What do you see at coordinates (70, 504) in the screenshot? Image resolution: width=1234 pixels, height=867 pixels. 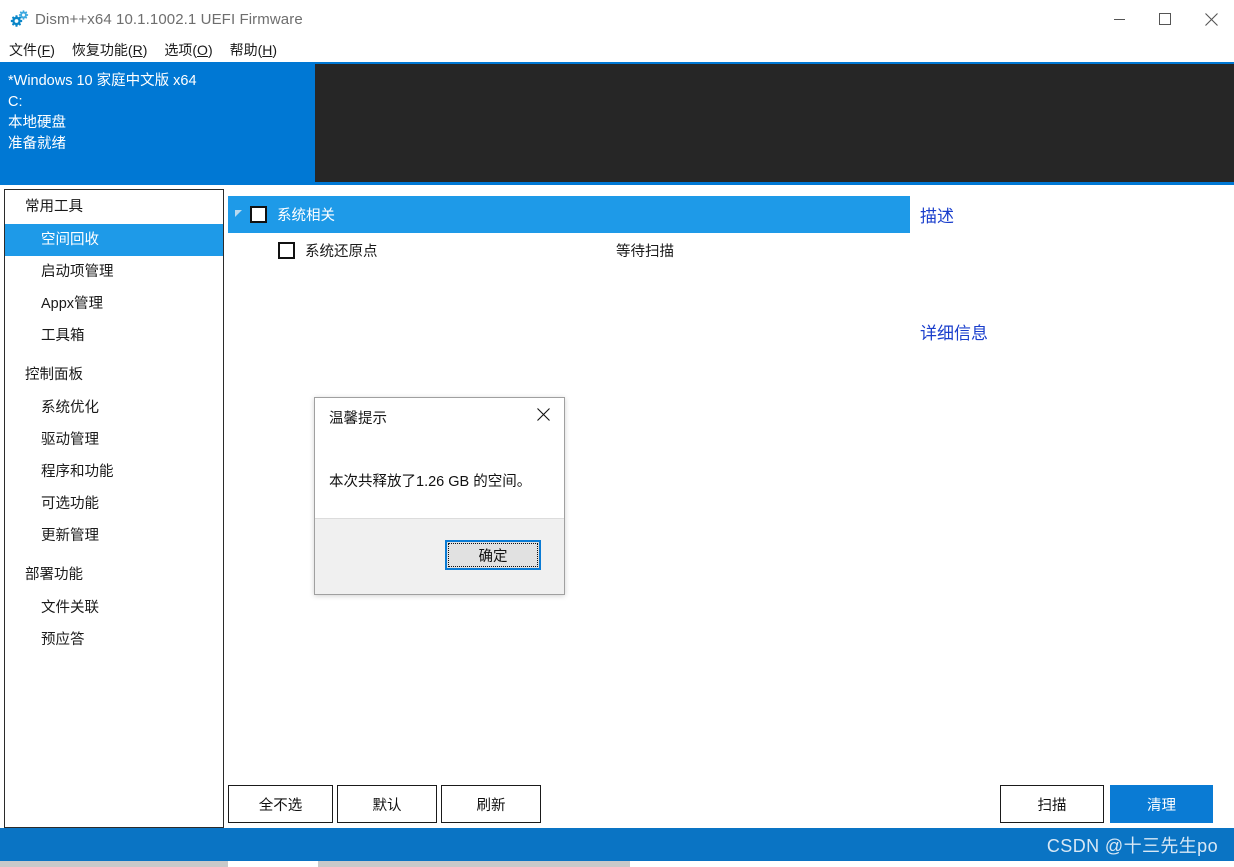 I see `sidebar-item-label: 可选功能` at bounding box center [70, 504].